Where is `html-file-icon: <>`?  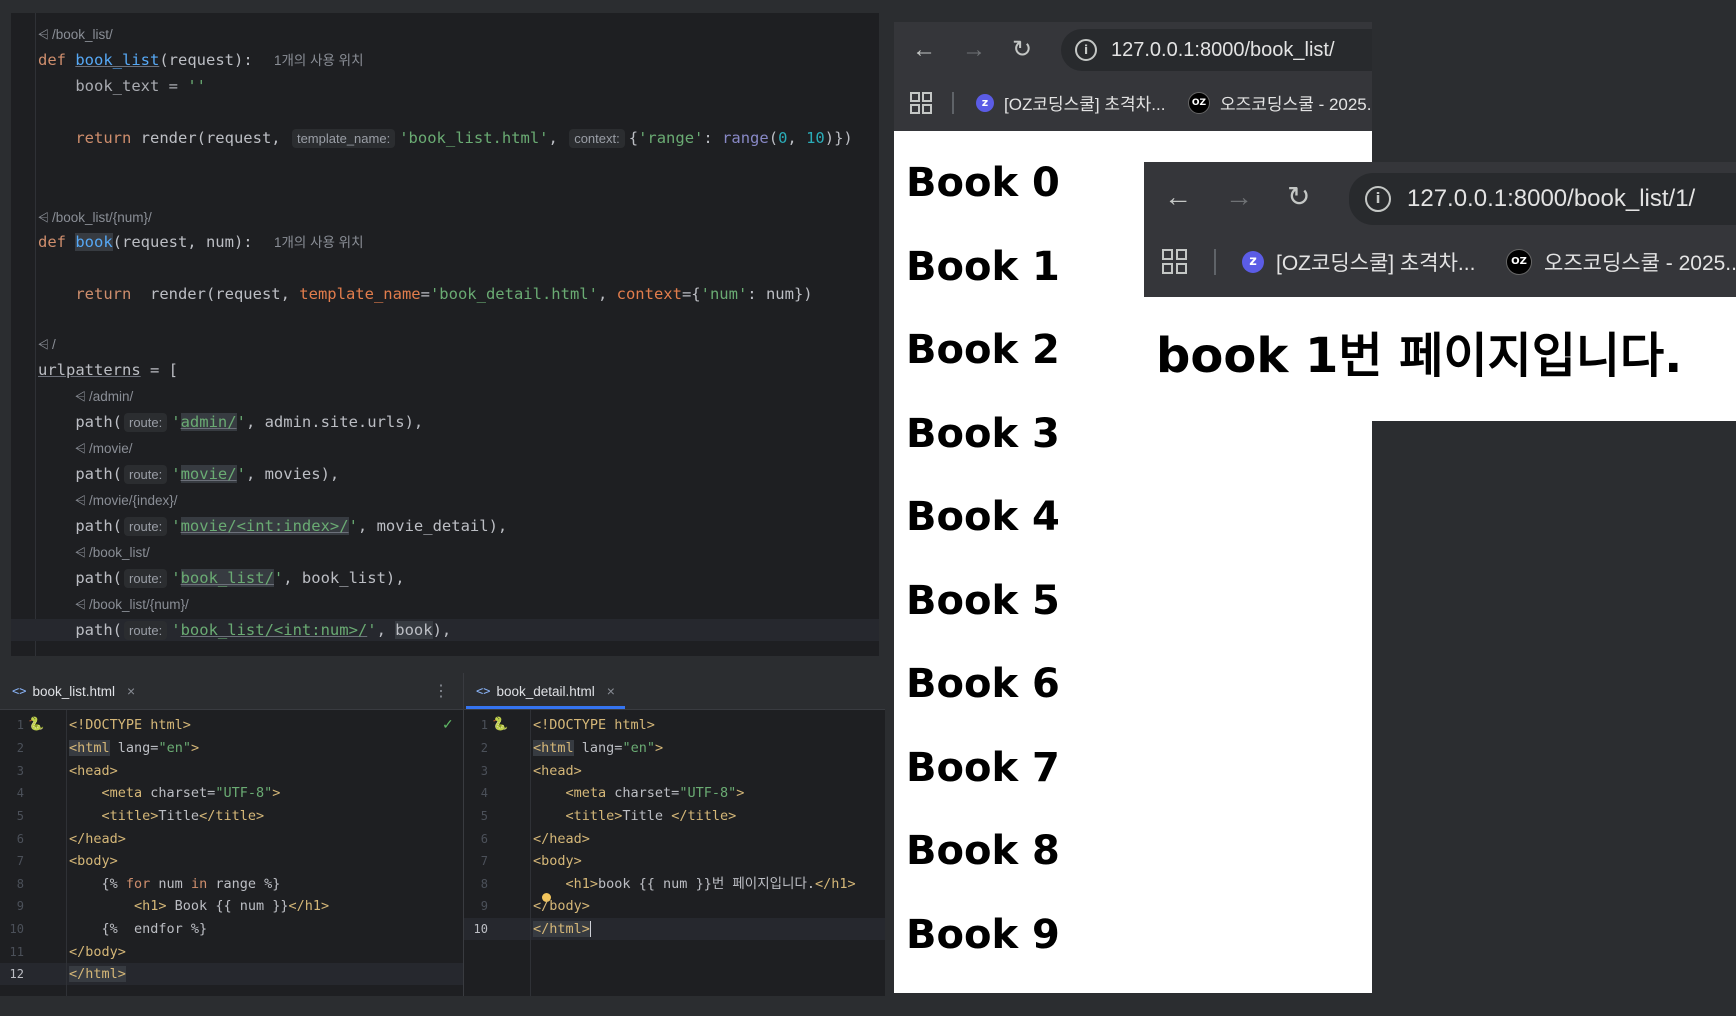
html-file-icon: <> is located at coordinates (19, 691).